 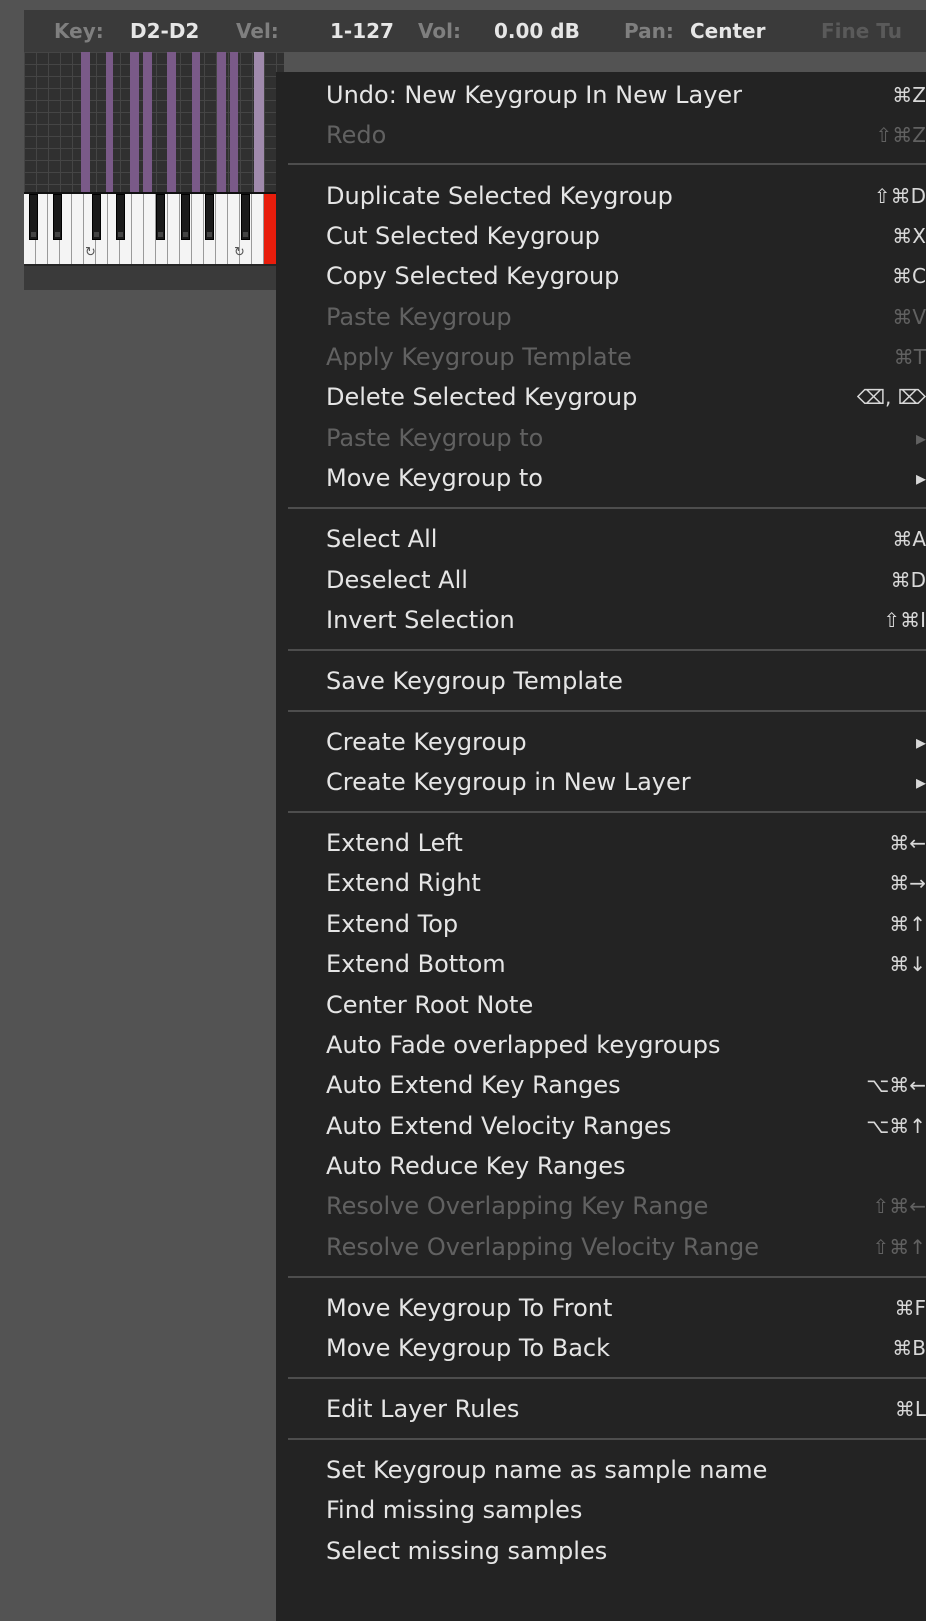 I want to click on menu-item-undo: Undo: New Keygroup In New Layer ⌘Z, so click(x=601, y=95).